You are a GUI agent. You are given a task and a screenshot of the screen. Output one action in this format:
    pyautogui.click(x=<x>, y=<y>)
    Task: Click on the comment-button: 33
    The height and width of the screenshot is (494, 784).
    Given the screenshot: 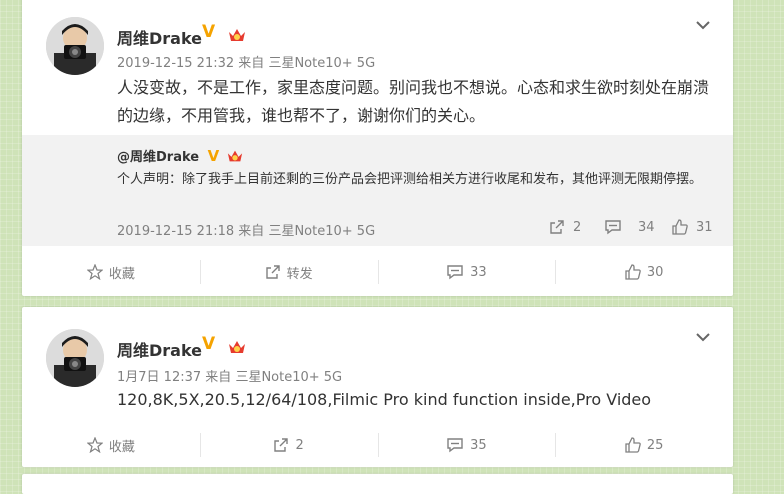 What is the action you would take?
    pyautogui.click(x=466, y=272)
    